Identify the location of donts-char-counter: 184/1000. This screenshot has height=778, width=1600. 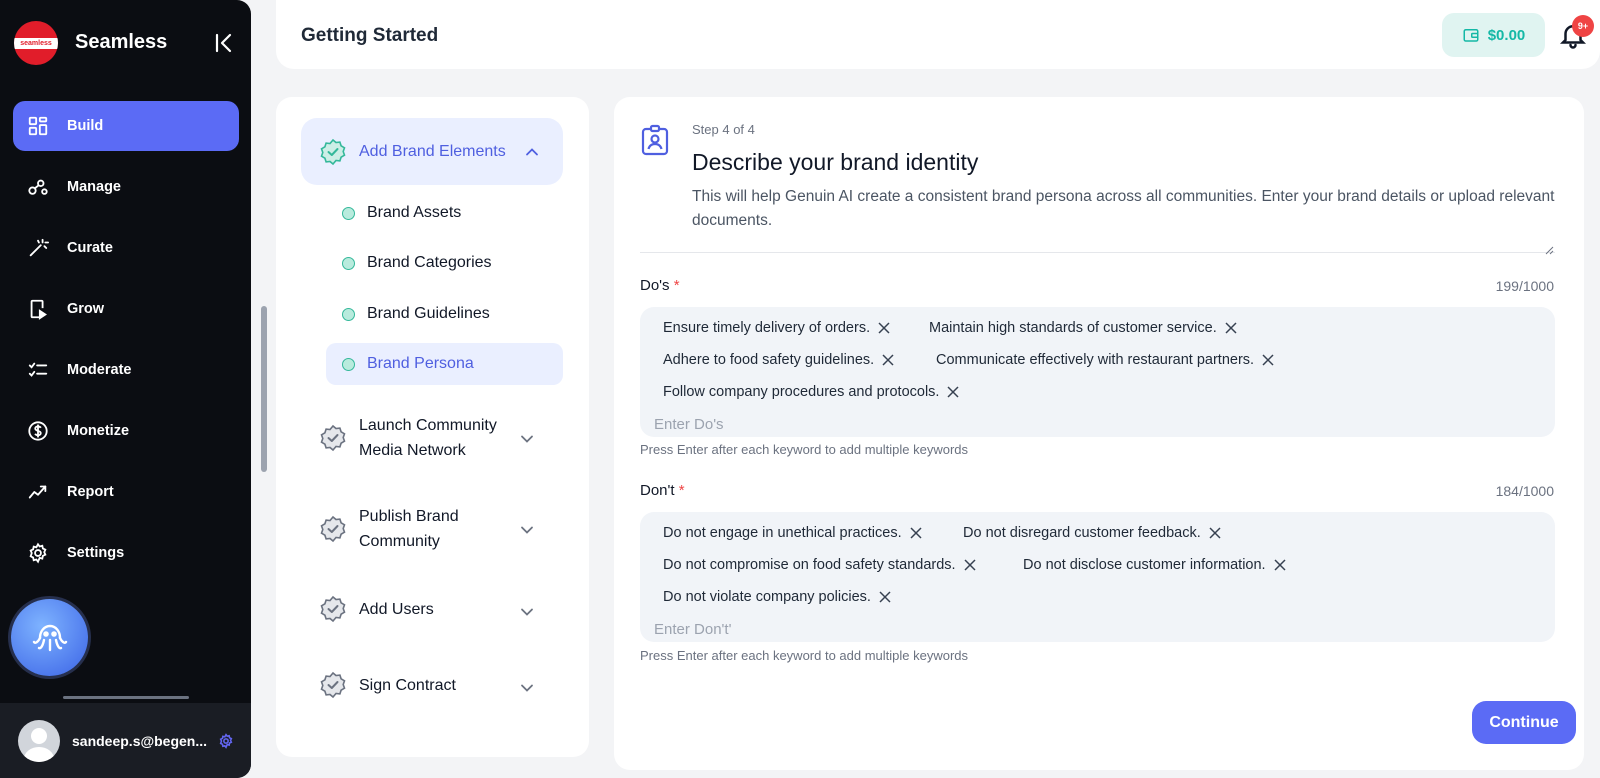
(1524, 491).